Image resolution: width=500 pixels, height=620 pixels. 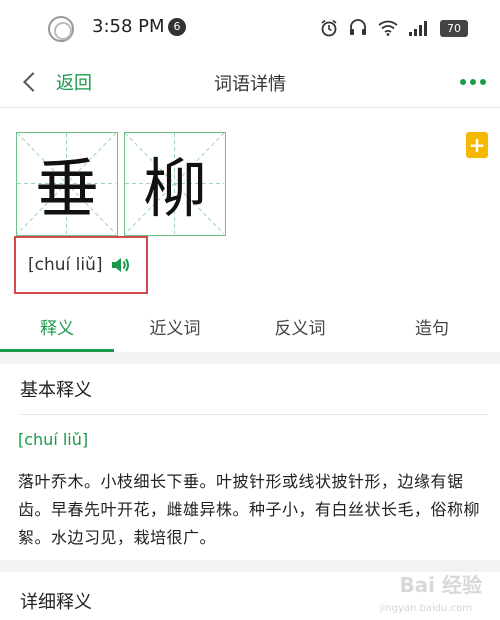 I want to click on status-time: 3:58 PM, so click(x=128, y=26).